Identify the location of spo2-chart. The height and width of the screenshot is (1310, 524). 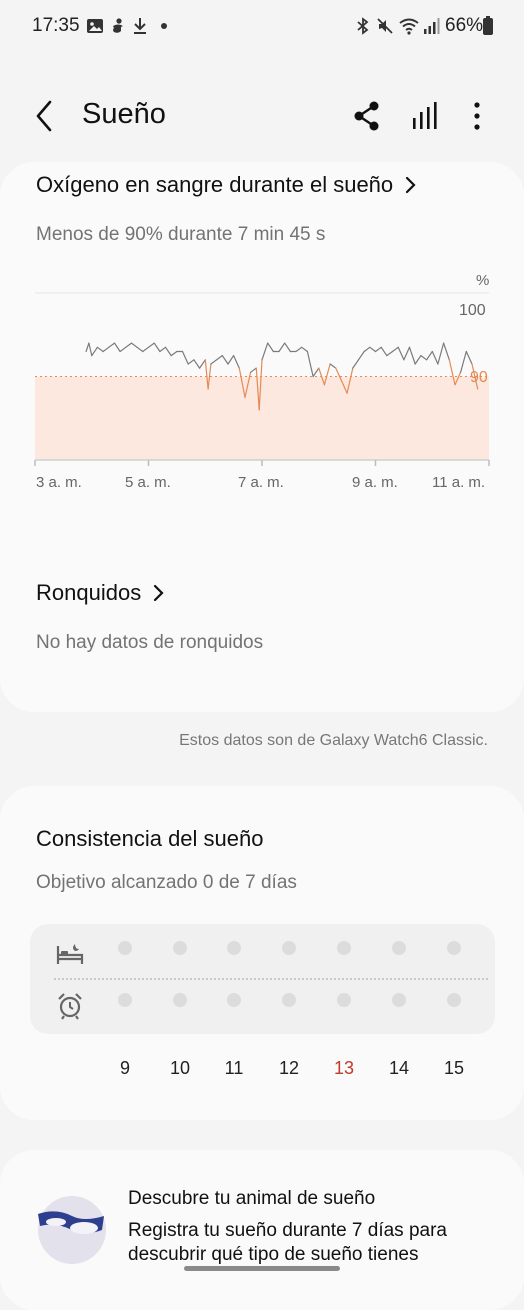
(262, 379).